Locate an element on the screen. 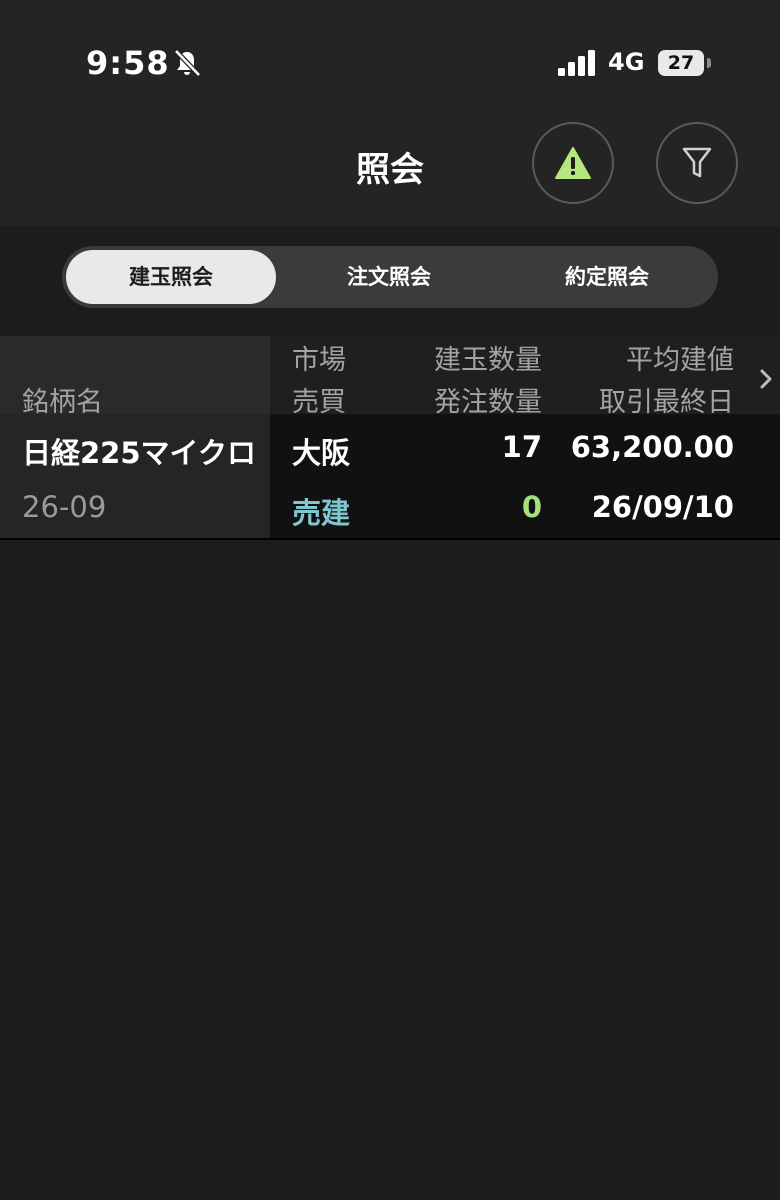 The image size is (780, 1200). status-bar: 9:58 4G 27 is located at coordinates (390, 60).